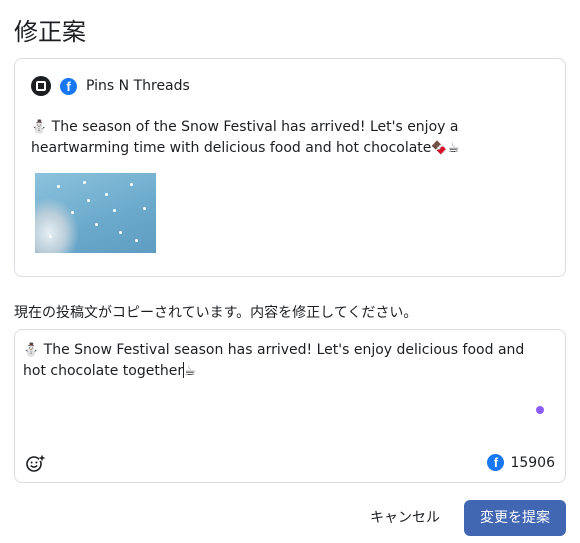 This screenshot has width=580, height=543. I want to click on chocolate-cocoa-emoji: 🍫☕, so click(445, 148).